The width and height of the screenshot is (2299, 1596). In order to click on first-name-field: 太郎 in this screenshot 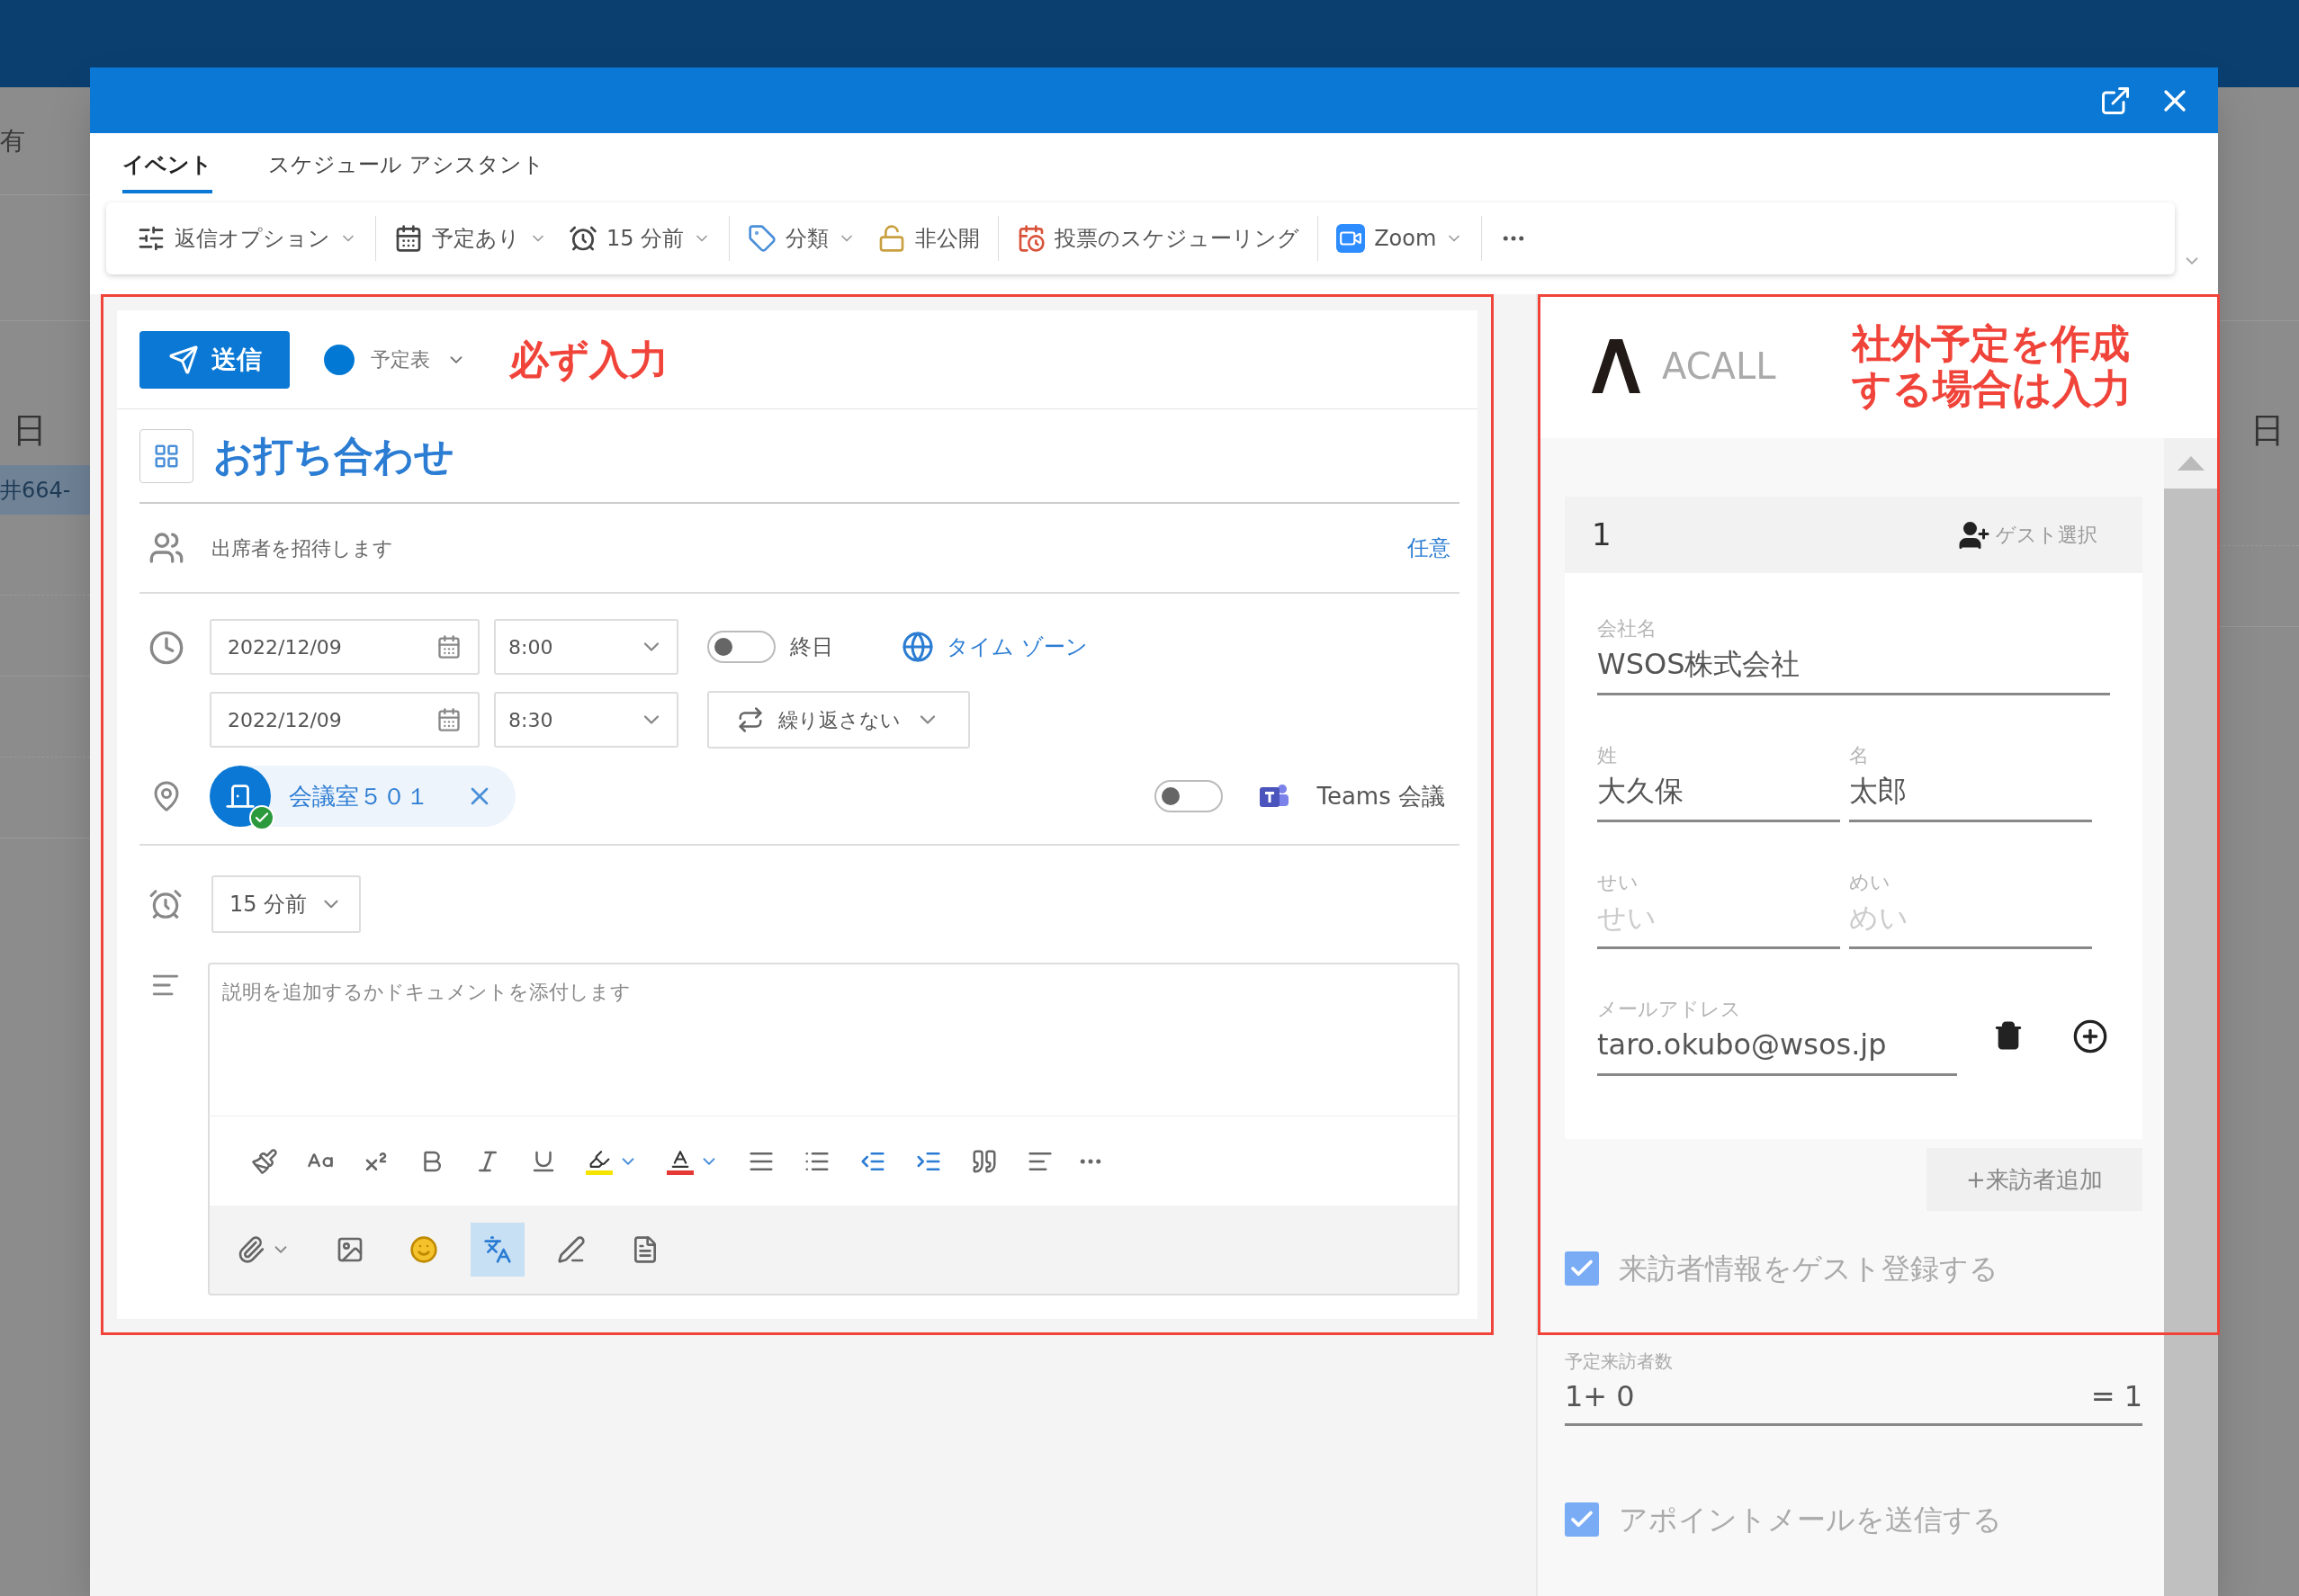, I will do `click(1970, 795)`.